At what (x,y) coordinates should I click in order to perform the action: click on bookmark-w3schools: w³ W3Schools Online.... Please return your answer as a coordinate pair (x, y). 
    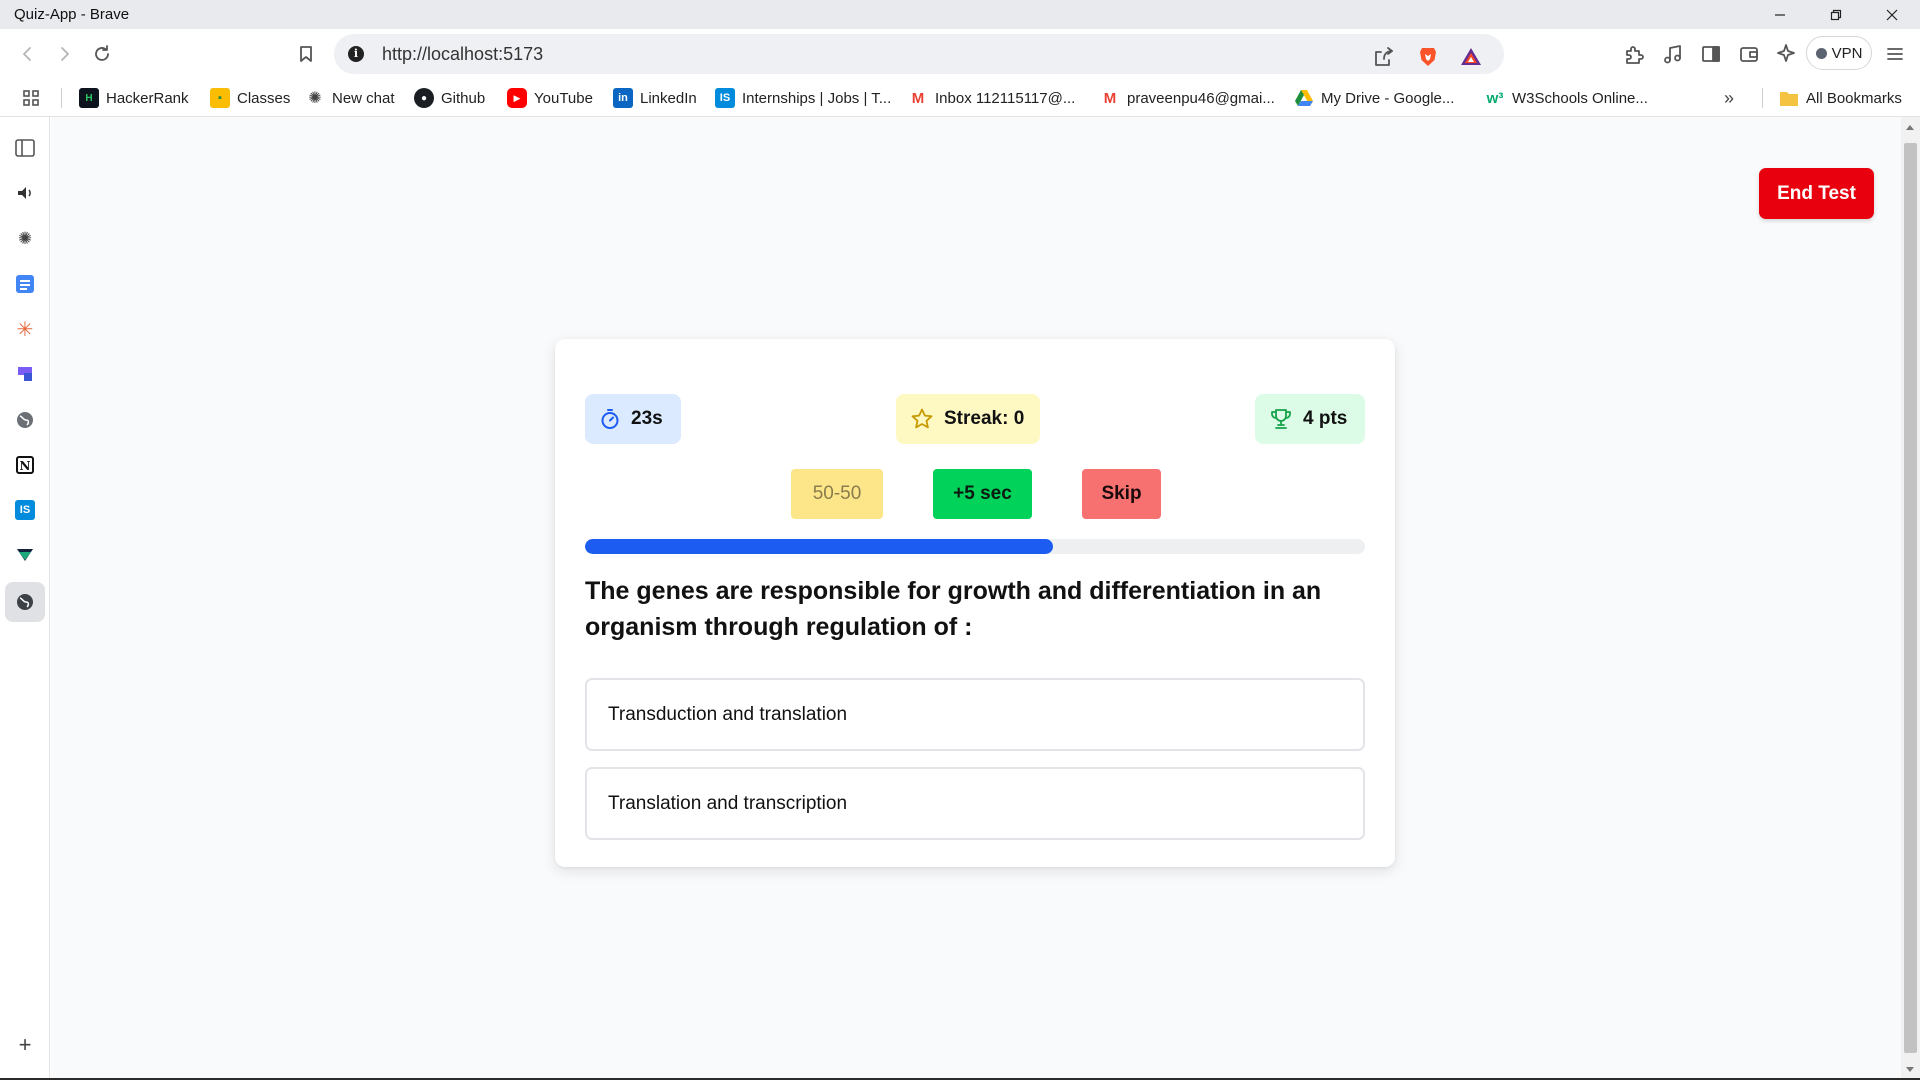
    Looking at the image, I should click on (1566, 98).